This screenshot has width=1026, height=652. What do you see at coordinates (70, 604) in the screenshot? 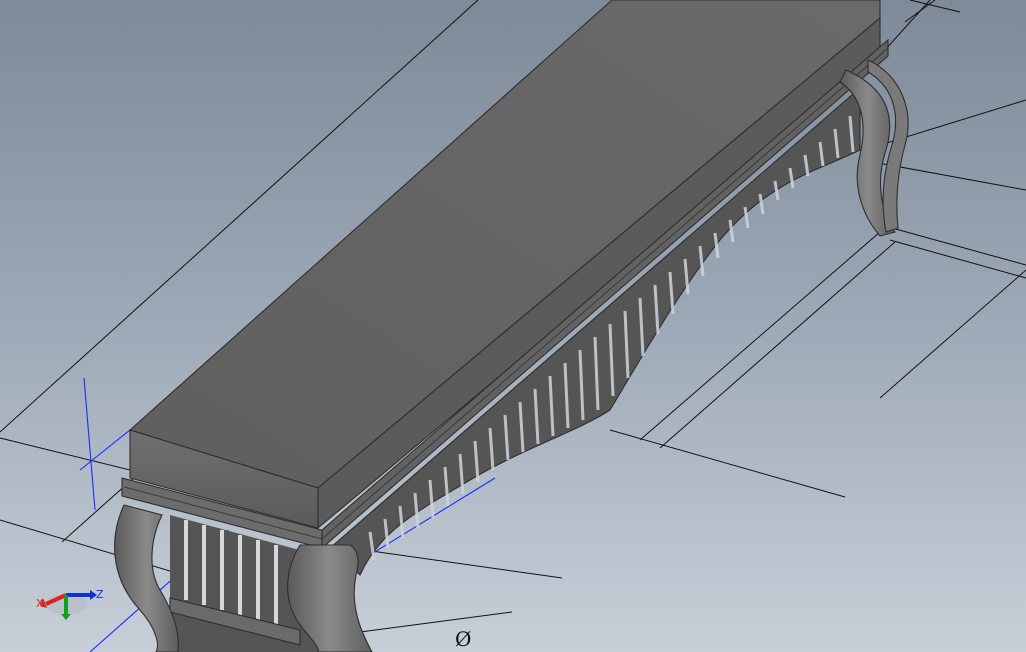
I see `coordinate-triad: Z X` at bounding box center [70, 604].